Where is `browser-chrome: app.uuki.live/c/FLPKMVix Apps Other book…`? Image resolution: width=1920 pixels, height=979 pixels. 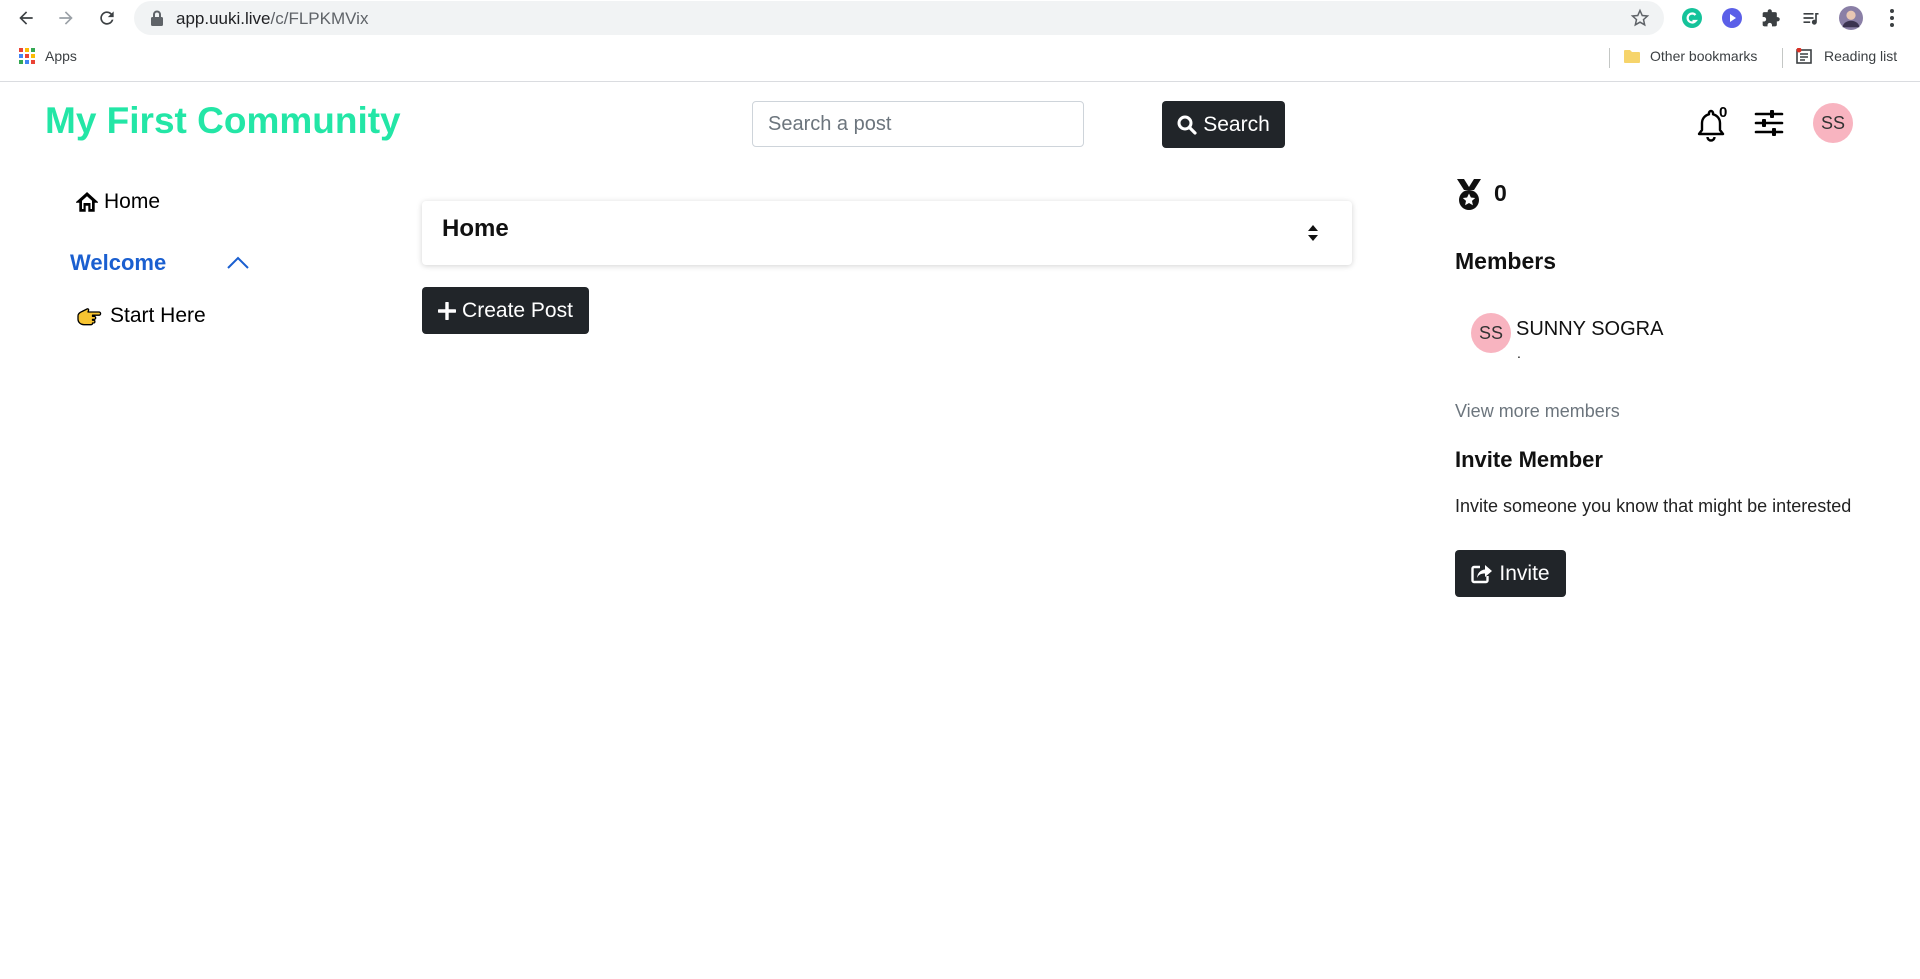
browser-chrome: app.uuki.live/c/FLPKMVix Apps Other book… is located at coordinates (960, 41).